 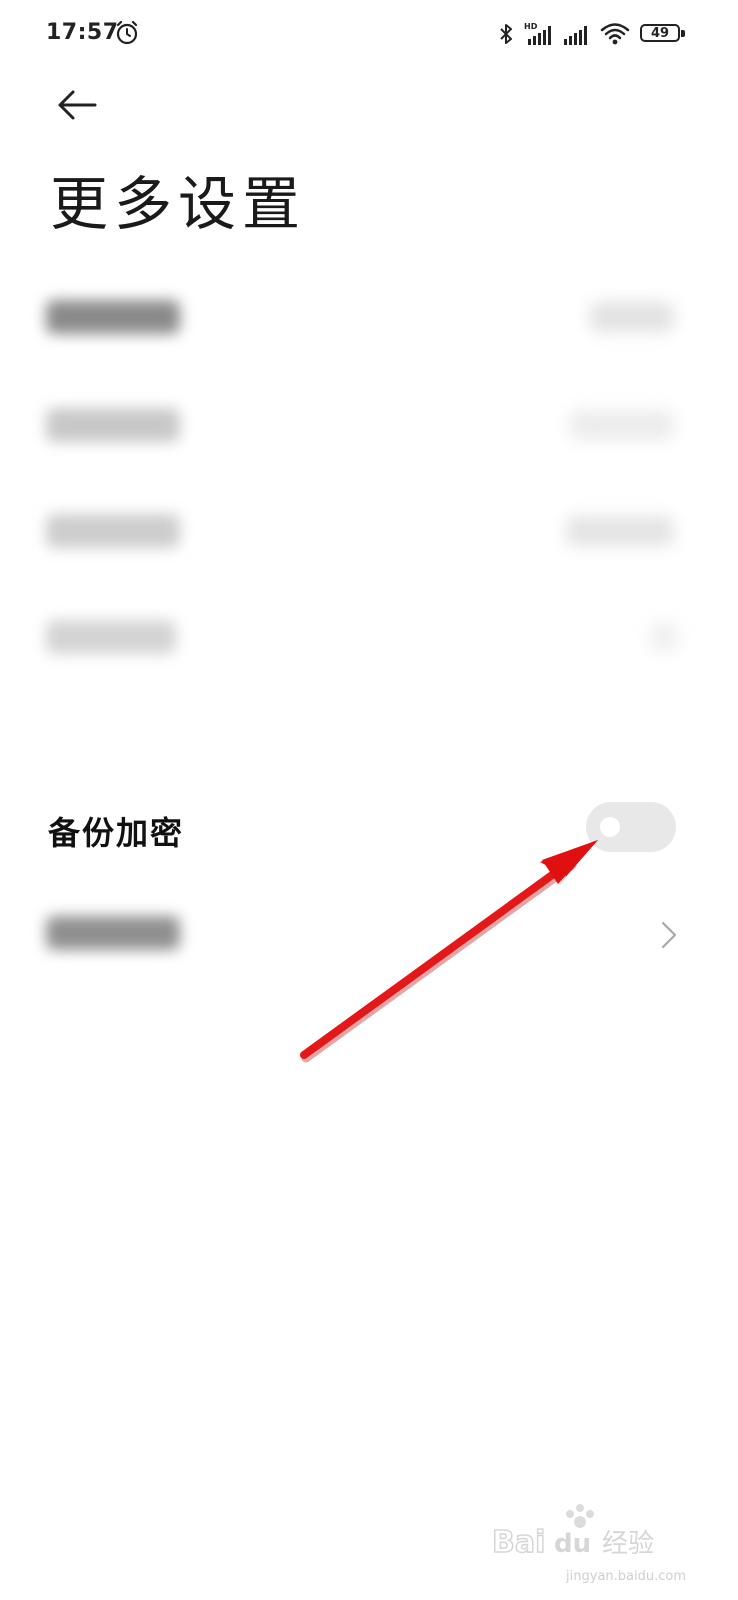 I want to click on status-icons: HD 49, so click(x=592, y=34).